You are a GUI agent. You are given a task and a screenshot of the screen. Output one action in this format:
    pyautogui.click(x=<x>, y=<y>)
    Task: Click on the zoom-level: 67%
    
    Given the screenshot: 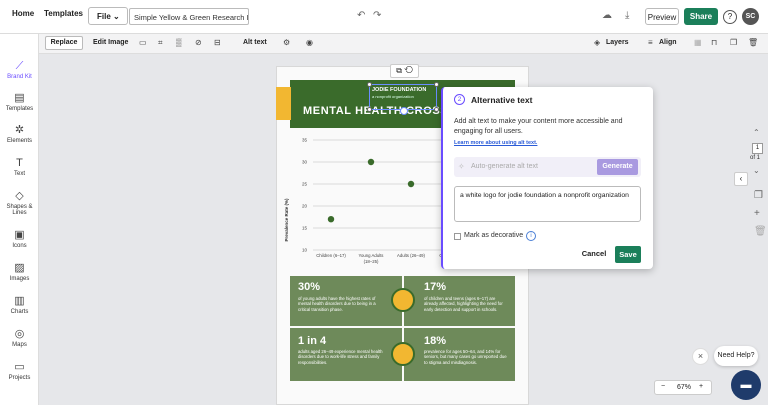 What is the action you would take?
    pyautogui.click(x=684, y=387)
    